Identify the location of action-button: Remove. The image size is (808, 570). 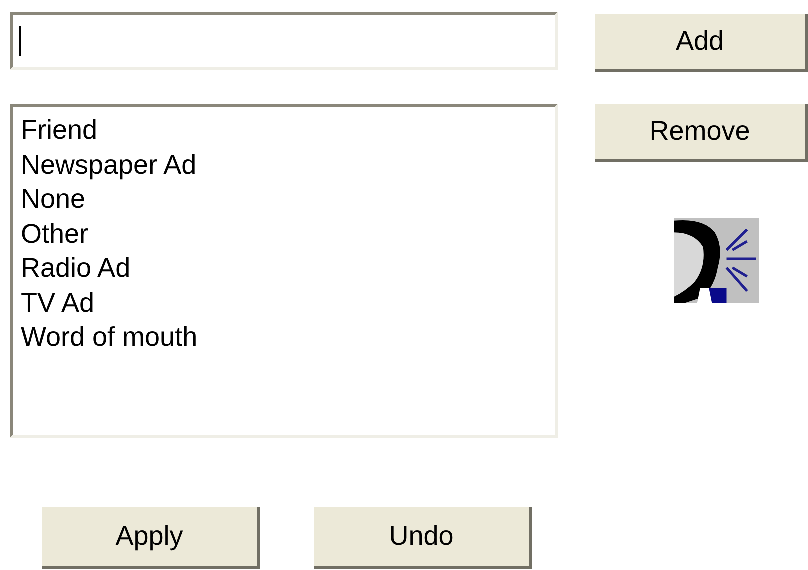
(701, 133).